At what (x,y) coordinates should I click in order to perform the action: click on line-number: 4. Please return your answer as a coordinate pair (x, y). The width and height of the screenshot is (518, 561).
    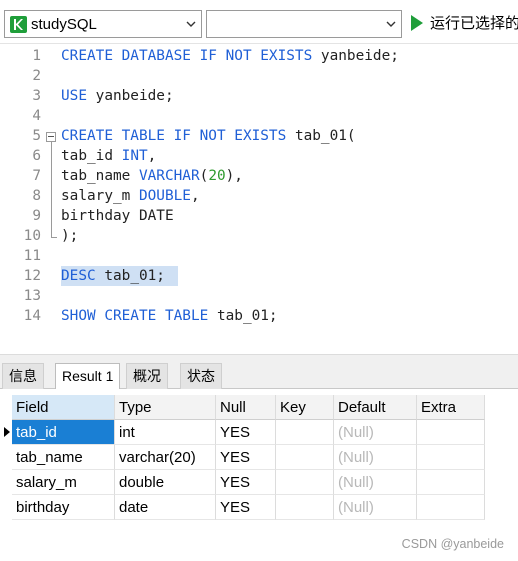
    Looking at the image, I should click on (36, 116).